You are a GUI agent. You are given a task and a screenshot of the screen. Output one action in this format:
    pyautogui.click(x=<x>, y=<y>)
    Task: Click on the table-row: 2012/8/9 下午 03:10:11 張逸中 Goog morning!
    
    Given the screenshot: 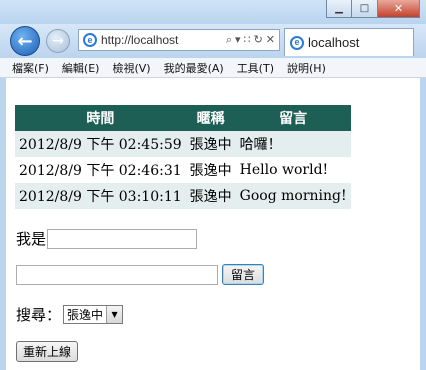 What is the action you would take?
    pyautogui.click(x=183, y=196)
    